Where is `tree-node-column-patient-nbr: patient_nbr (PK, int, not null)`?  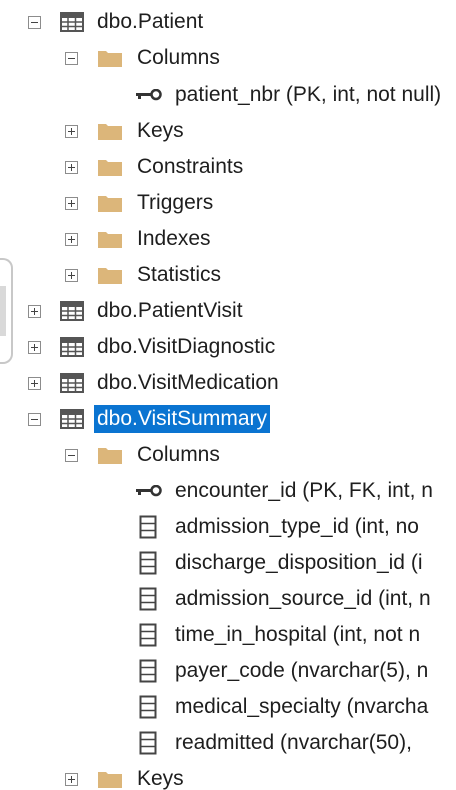
tree-node-column-patient-nbr: patient_nbr (PK, int, not null) is located at coordinates (228, 95).